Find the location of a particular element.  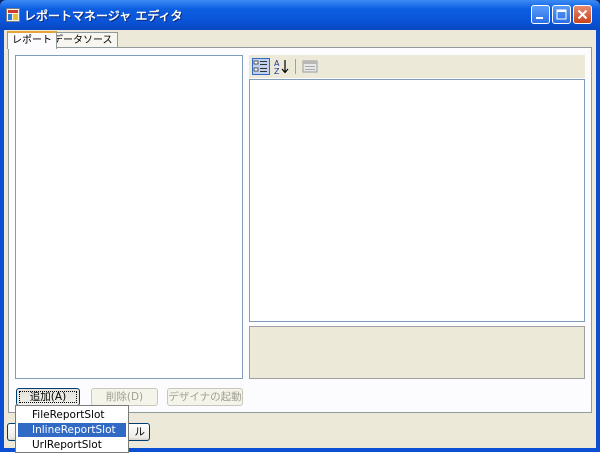

tab-report: レポート is located at coordinates (32, 40).